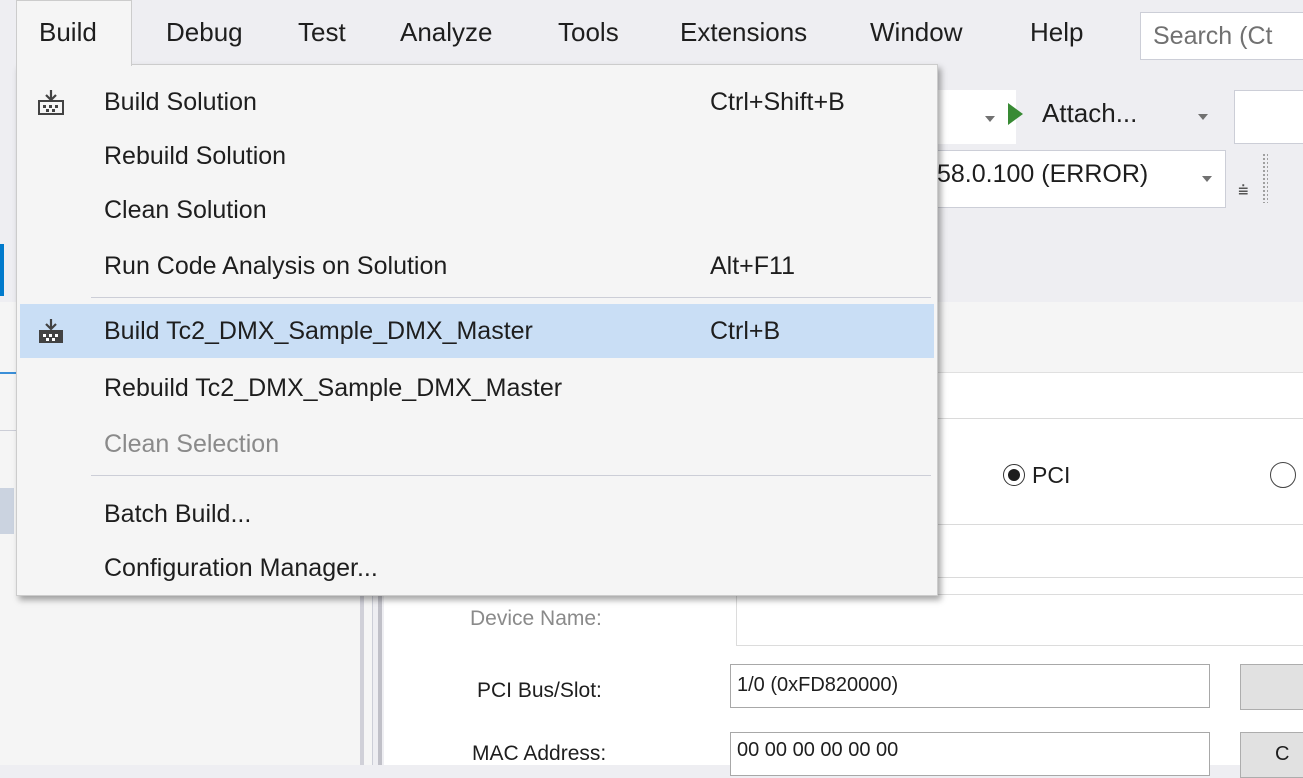 The height and width of the screenshot is (778, 1303). I want to click on search-input: Search (Ct, so click(1221, 36).